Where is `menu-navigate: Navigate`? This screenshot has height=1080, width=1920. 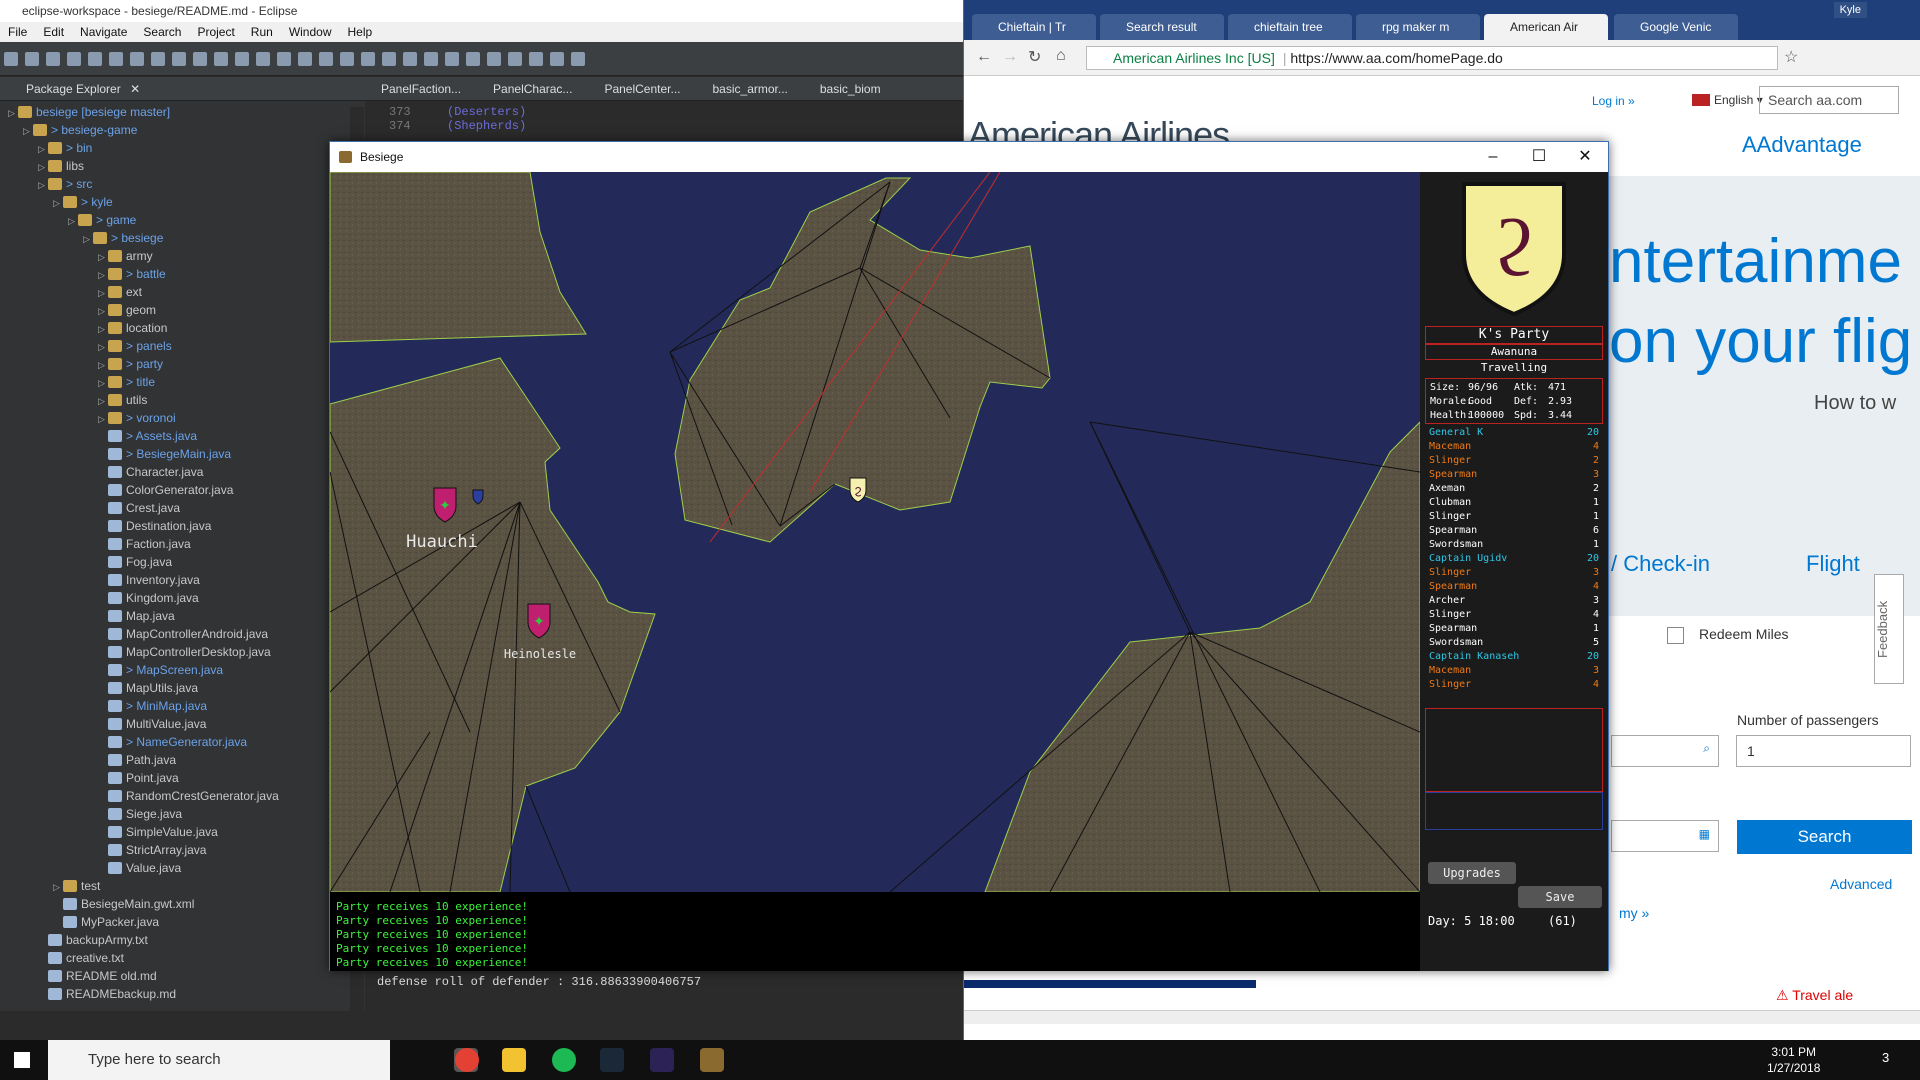
menu-navigate: Navigate is located at coordinates (103, 32).